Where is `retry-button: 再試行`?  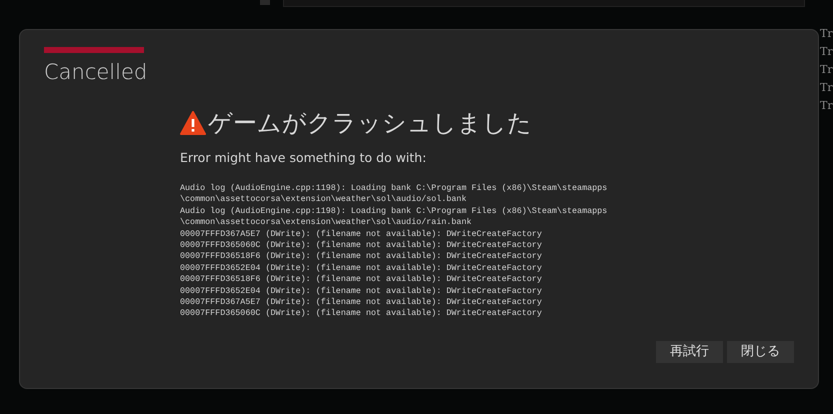 retry-button: 再試行 is located at coordinates (689, 352).